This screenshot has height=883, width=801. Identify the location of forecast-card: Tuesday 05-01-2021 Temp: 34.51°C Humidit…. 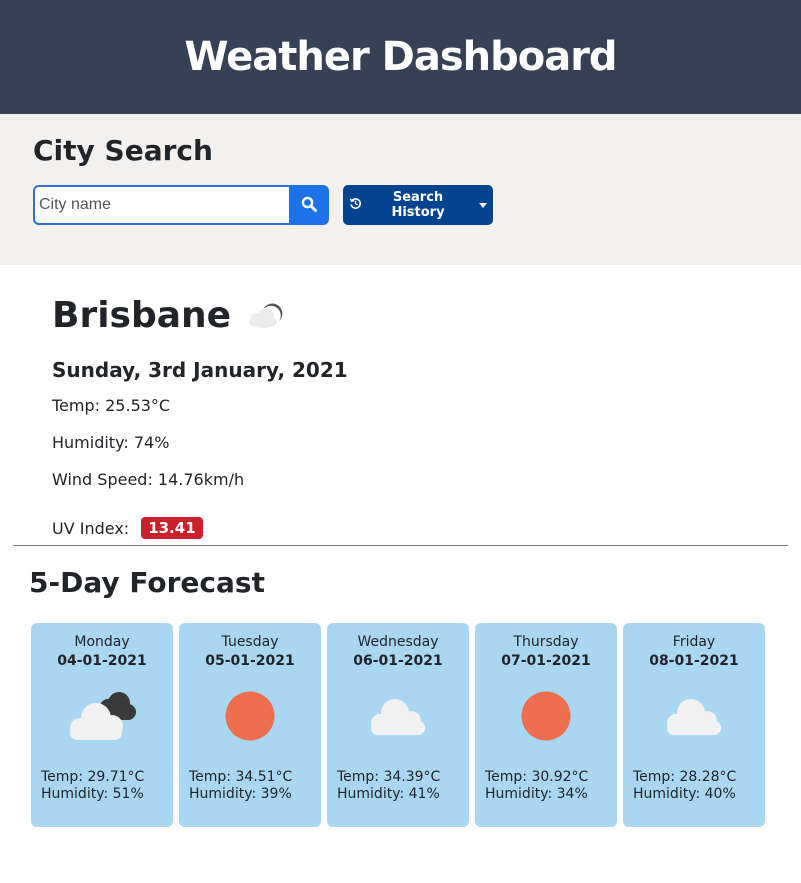
(250, 725).